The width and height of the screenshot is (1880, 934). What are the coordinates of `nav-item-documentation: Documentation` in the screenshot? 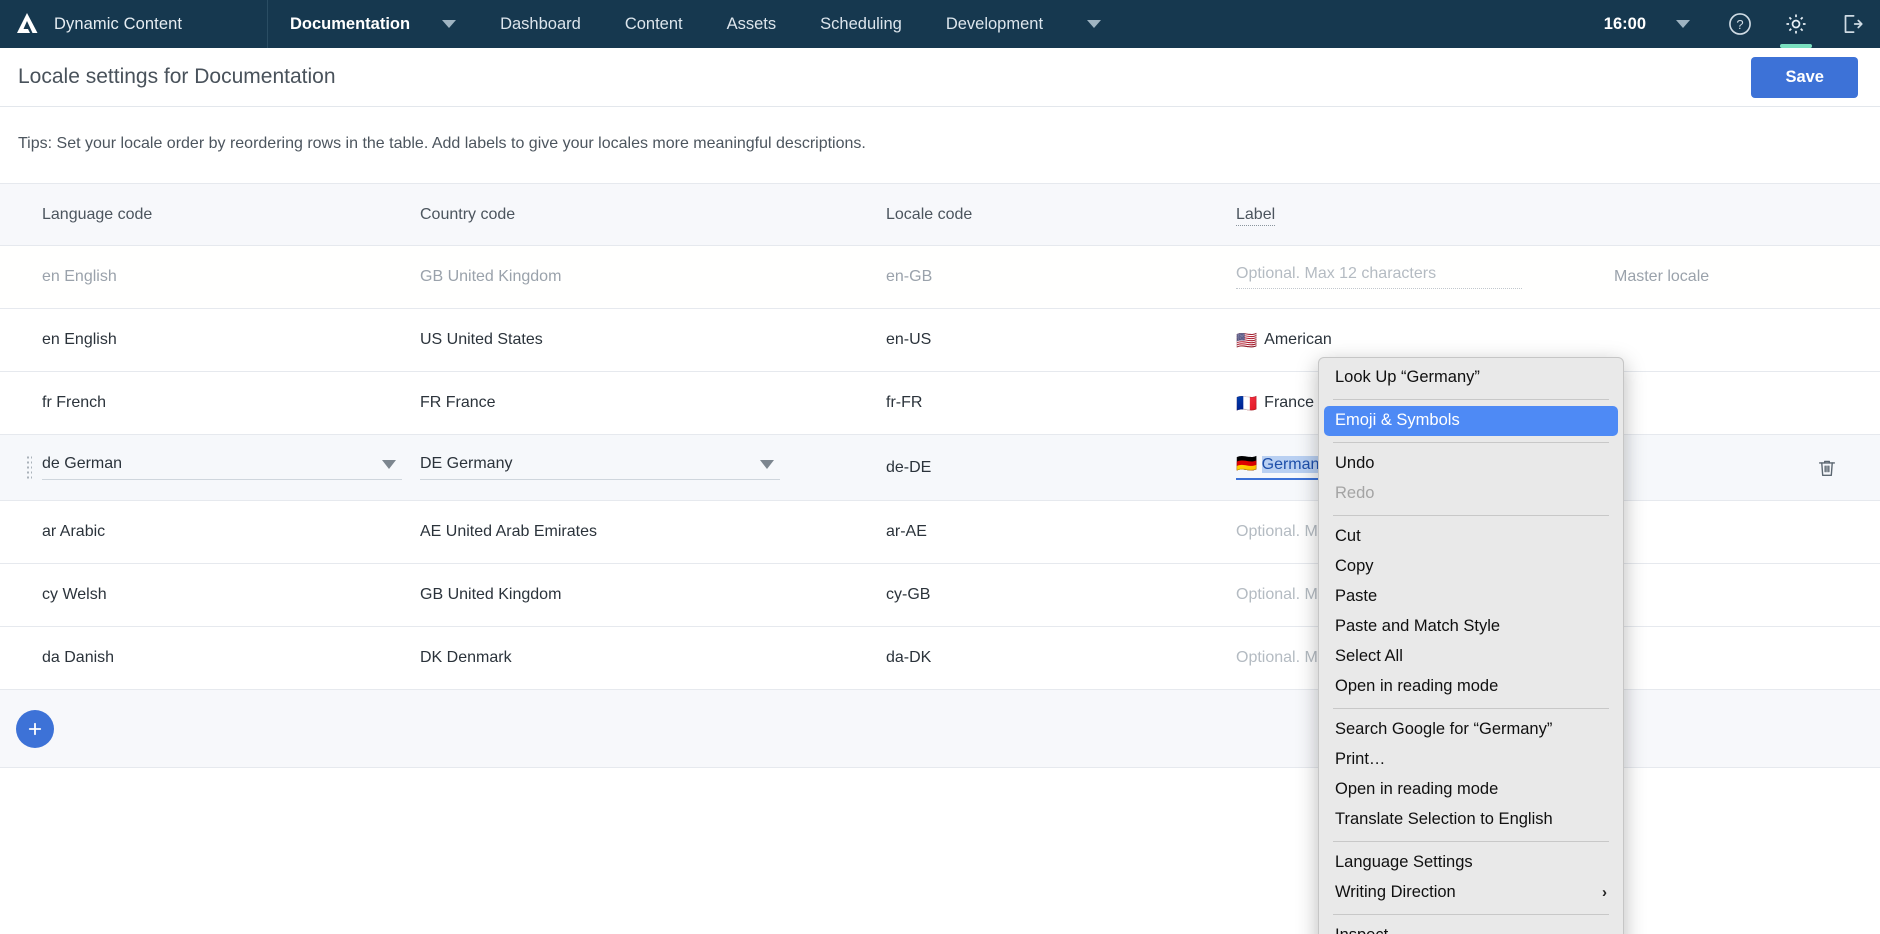 It's located at (344, 24).